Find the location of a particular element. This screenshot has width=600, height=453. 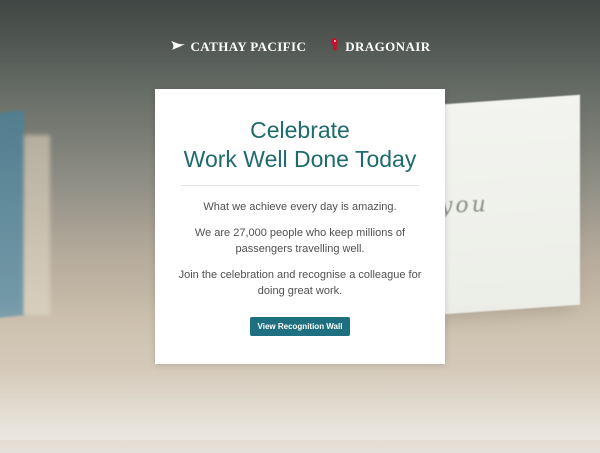

cathay-pacific-logo: CATHAY PACIFIC is located at coordinates (238, 47).